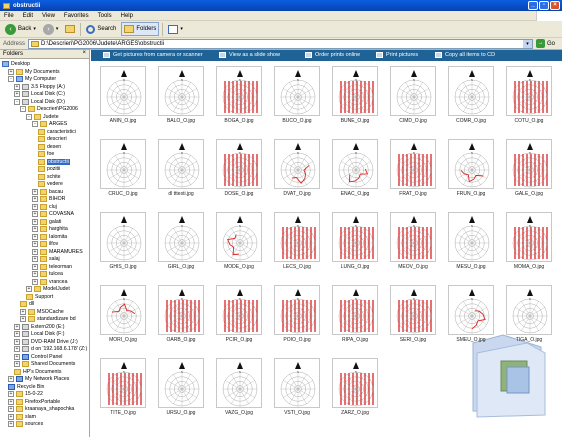 The width and height of the screenshot is (562, 437). Describe the element at coordinates (181, 245) in the screenshot. I see `file-thumbnail: N GIRL_O.jpg` at that location.